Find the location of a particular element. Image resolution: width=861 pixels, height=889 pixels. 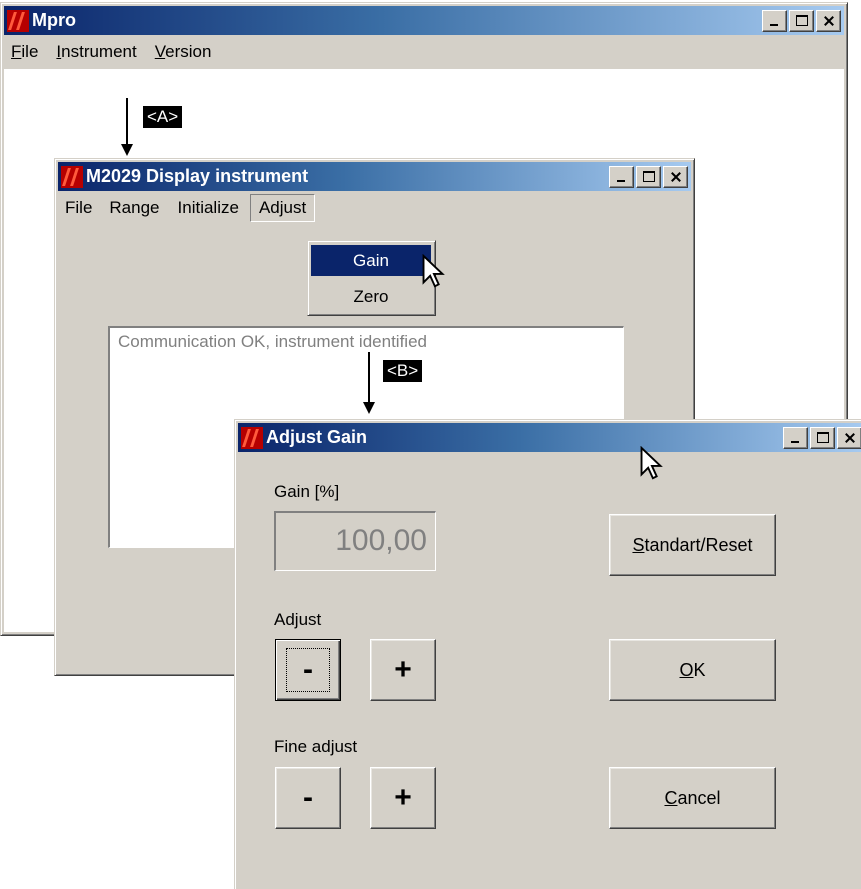

adjust-plus-label: + is located at coordinates (403, 669).